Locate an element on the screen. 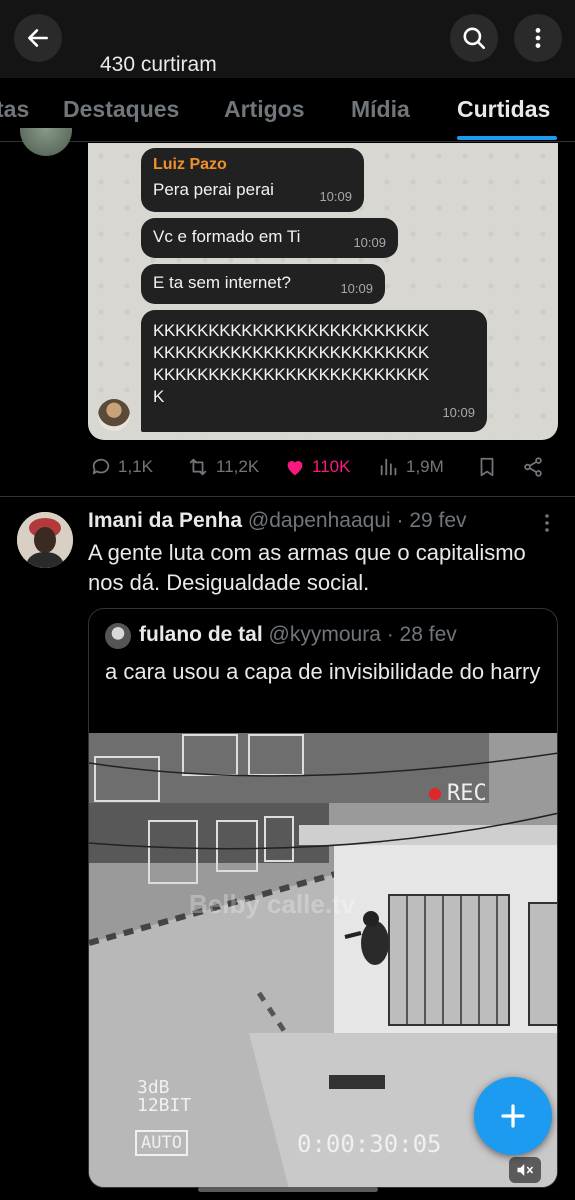 The image size is (575, 1200). arrow-left-icon is located at coordinates (38, 38).